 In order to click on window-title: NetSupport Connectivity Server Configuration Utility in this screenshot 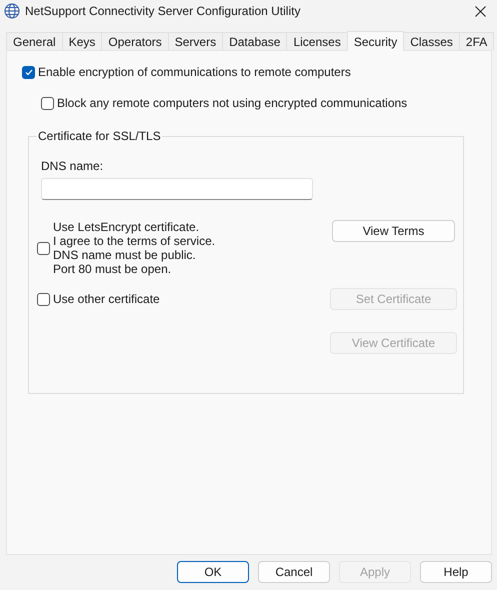, I will do `click(162, 11)`.